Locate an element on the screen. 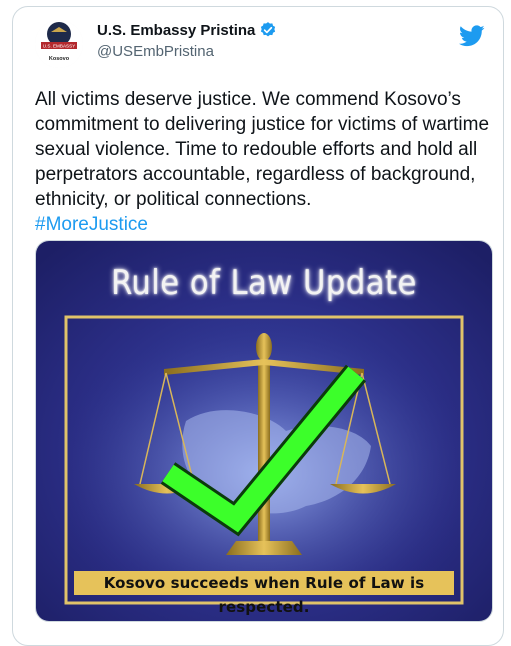  hashtag-link: #MoreJustice is located at coordinates (91, 224).